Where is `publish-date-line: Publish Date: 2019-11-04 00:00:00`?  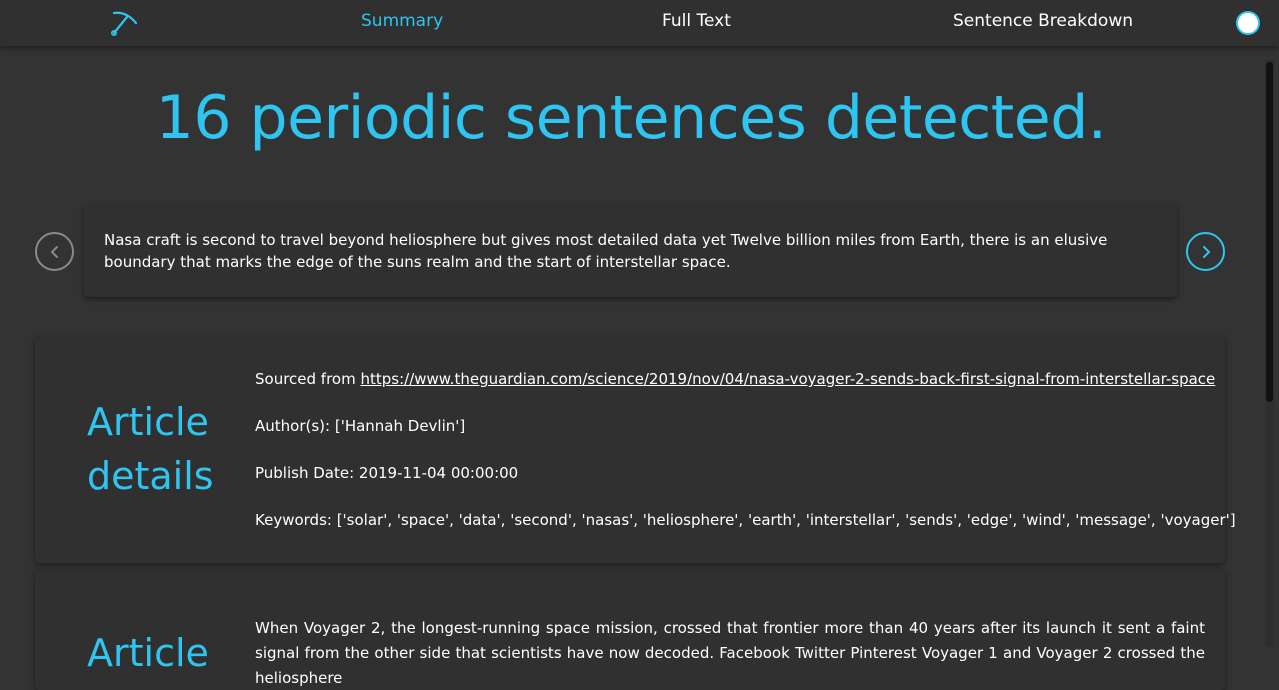
publish-date-line: Publish Date: 2019-11-04 00:00:00 is located at coordinates (387, 473).